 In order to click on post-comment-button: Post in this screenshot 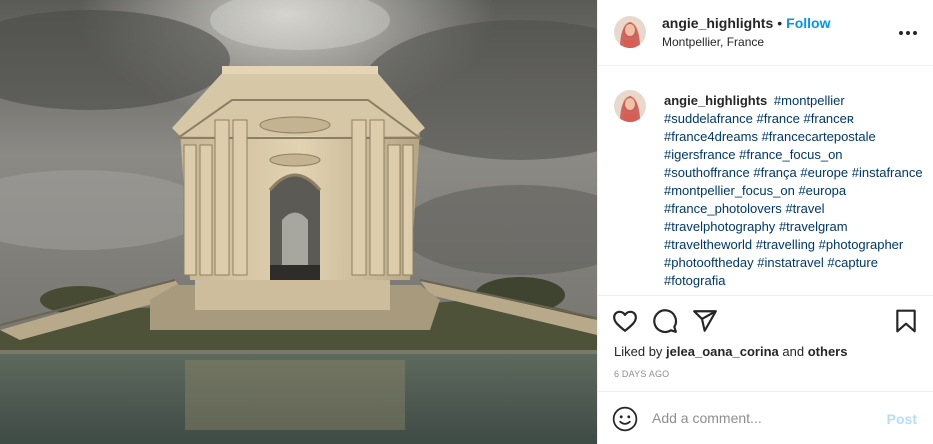, I will do `click(902, 419)`.